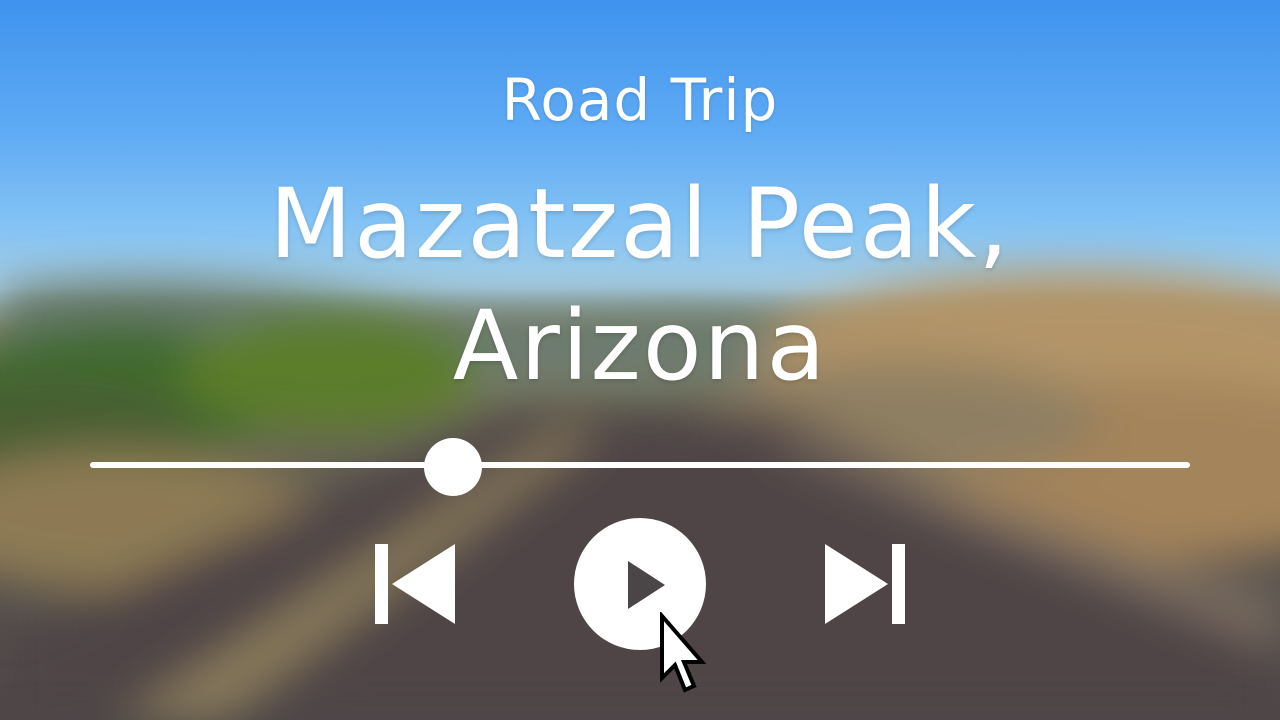 This screenshot has height=720, width=1280. Describe the element at coordinates (453, 467) in the screenshot. I see `progress-knob` at that location.